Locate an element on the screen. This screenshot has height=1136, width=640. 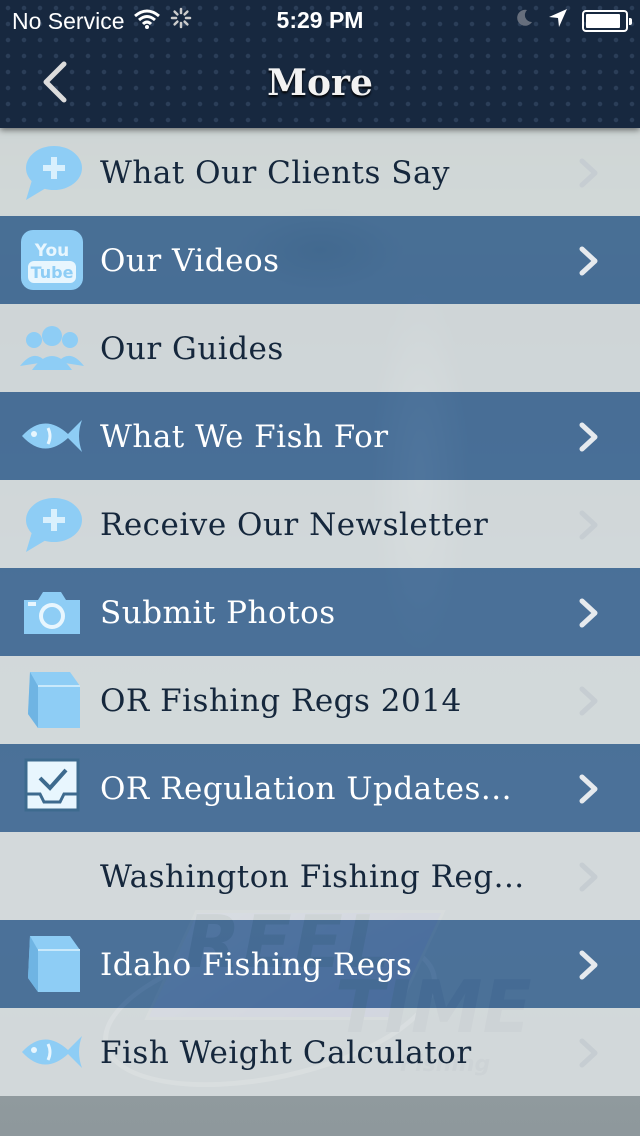
menu-row-label: What We Fish For is located at coordinates (244, 437).